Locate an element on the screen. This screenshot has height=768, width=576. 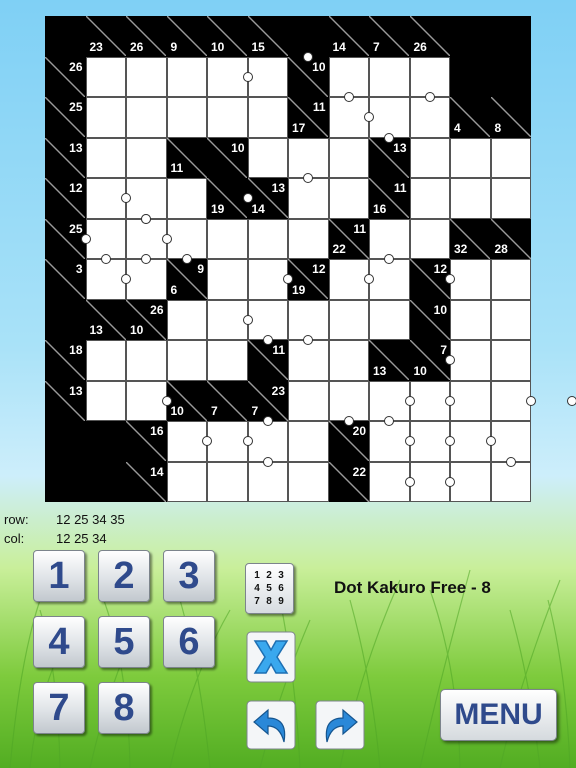
number-key-5: 5 is located at coordinates (124, 642).